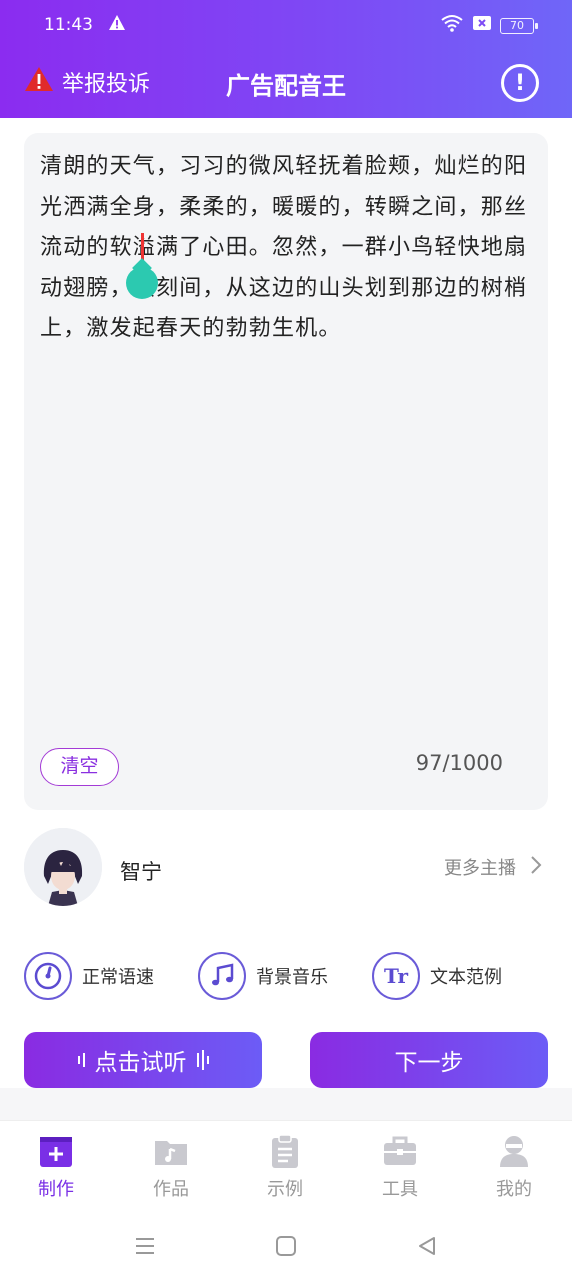 The height and width of the screenshot is (1280, 572). I want to click on tab-examples-label: 示例, so click(285, 1189).